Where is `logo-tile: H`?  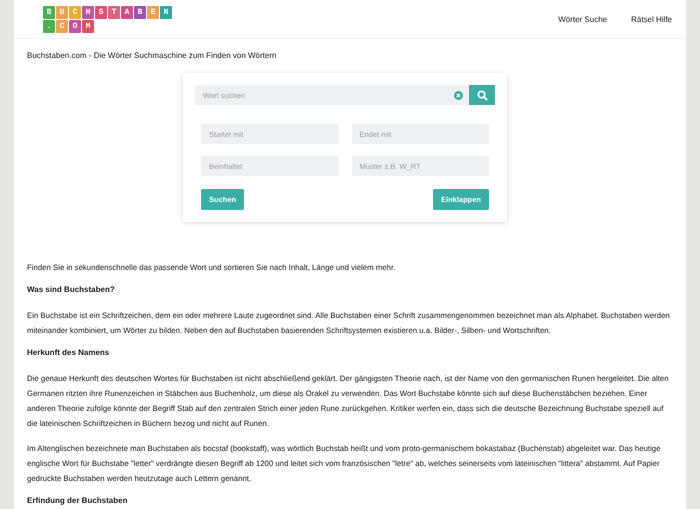
logo-tile: H is located at coordinates (88, 12).